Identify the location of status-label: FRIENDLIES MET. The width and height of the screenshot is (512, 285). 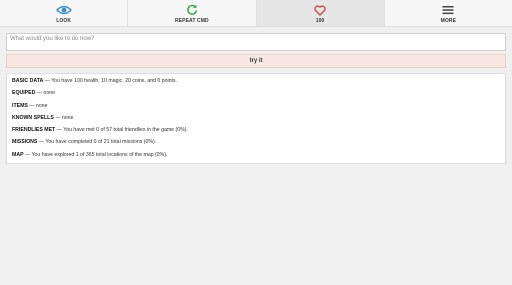
(34, 130).